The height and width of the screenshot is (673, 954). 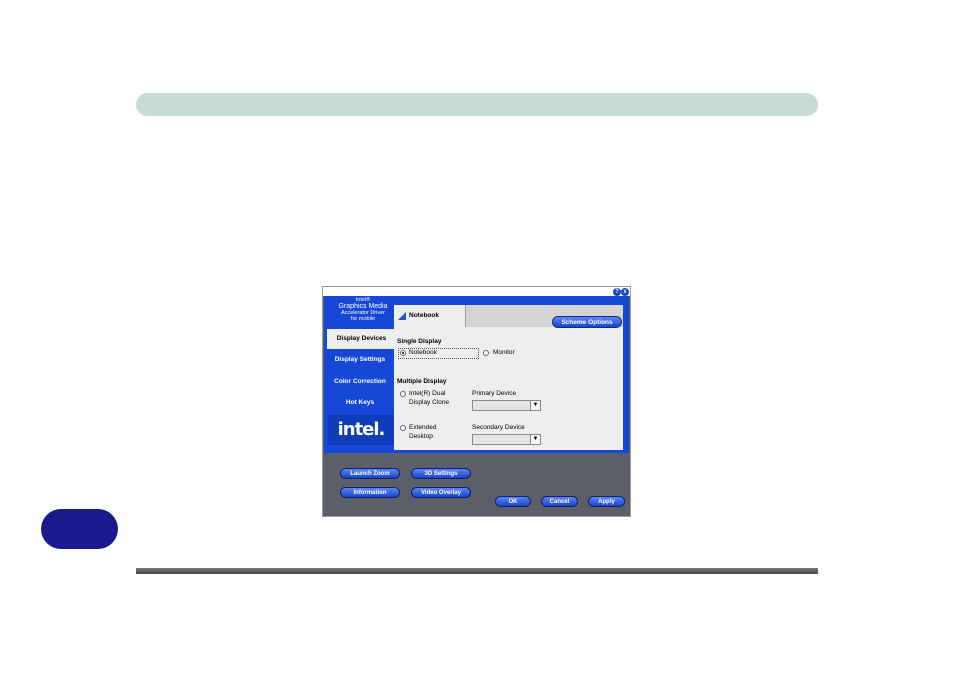 What do you see at coordinates (360, 403) in the screenshot?
I see `sidebar-item-hot-keys: Hot Keys` at bounding box center [360, 403].